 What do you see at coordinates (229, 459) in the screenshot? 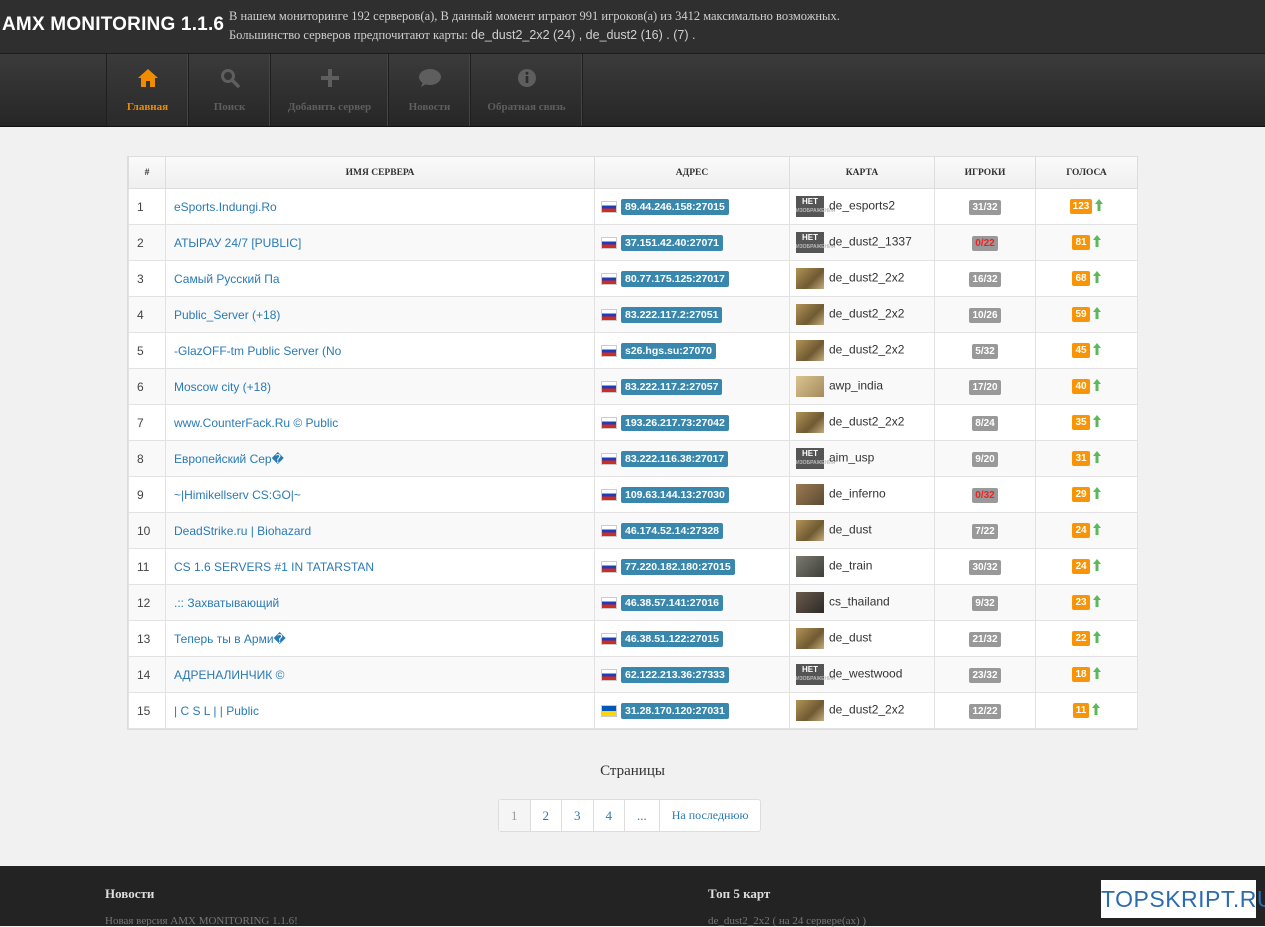
I see `server-name-link: Европейский Сер�` at bounding box center [229, 459].